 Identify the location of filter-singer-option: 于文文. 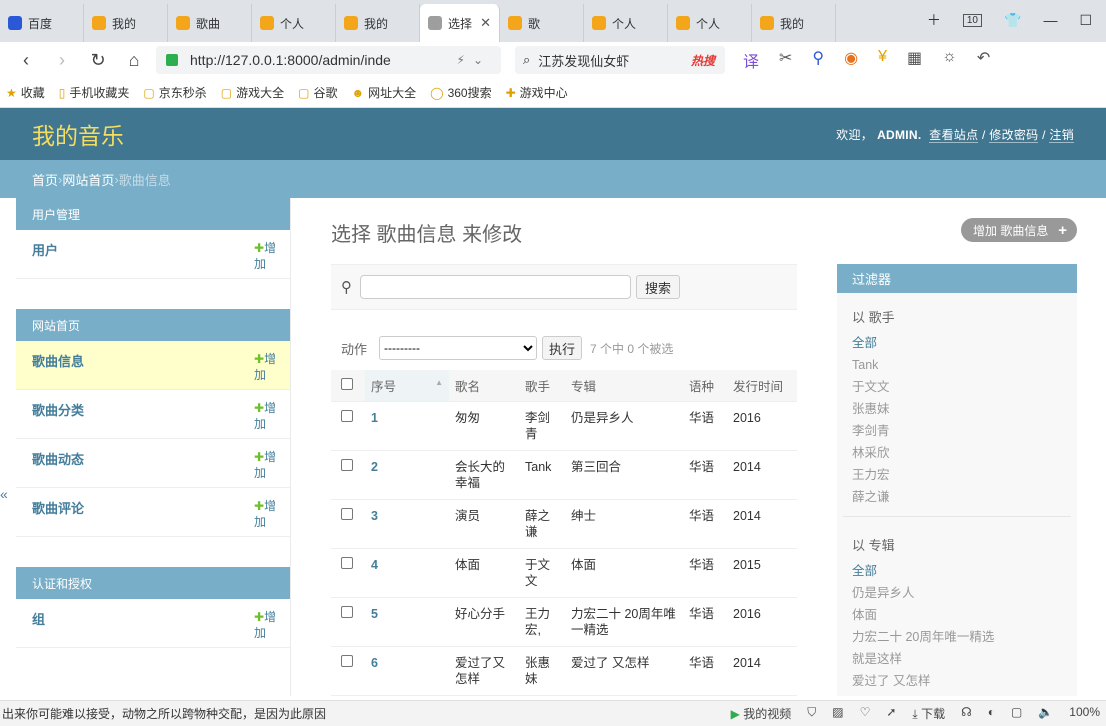
(964, 387).